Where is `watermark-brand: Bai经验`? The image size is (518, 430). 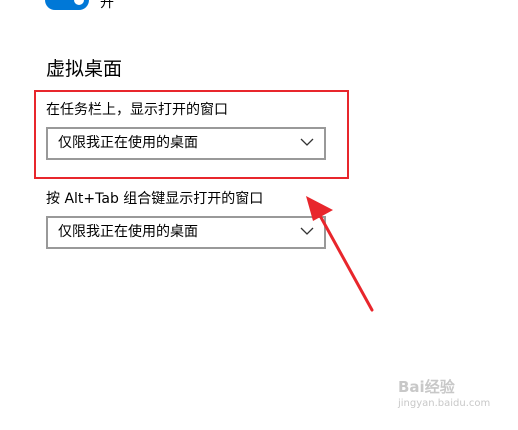
watermark-brand: Bai经验 is located at coordinates (426, 387).